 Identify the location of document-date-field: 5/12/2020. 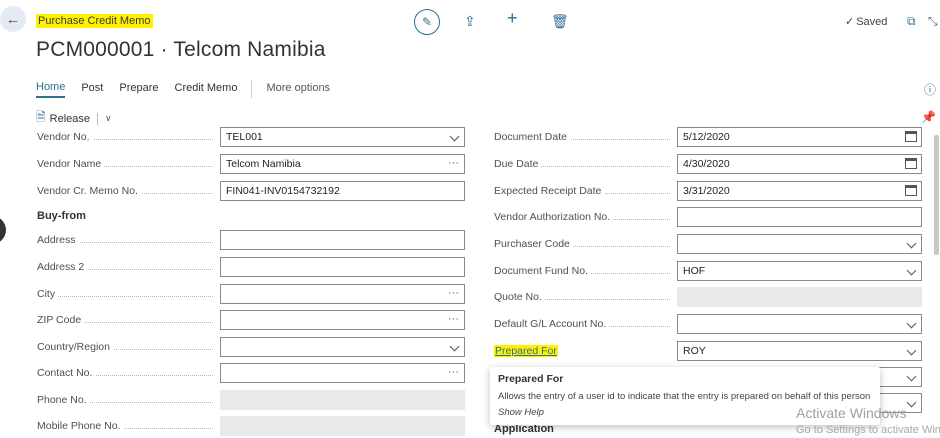
(799, 137).